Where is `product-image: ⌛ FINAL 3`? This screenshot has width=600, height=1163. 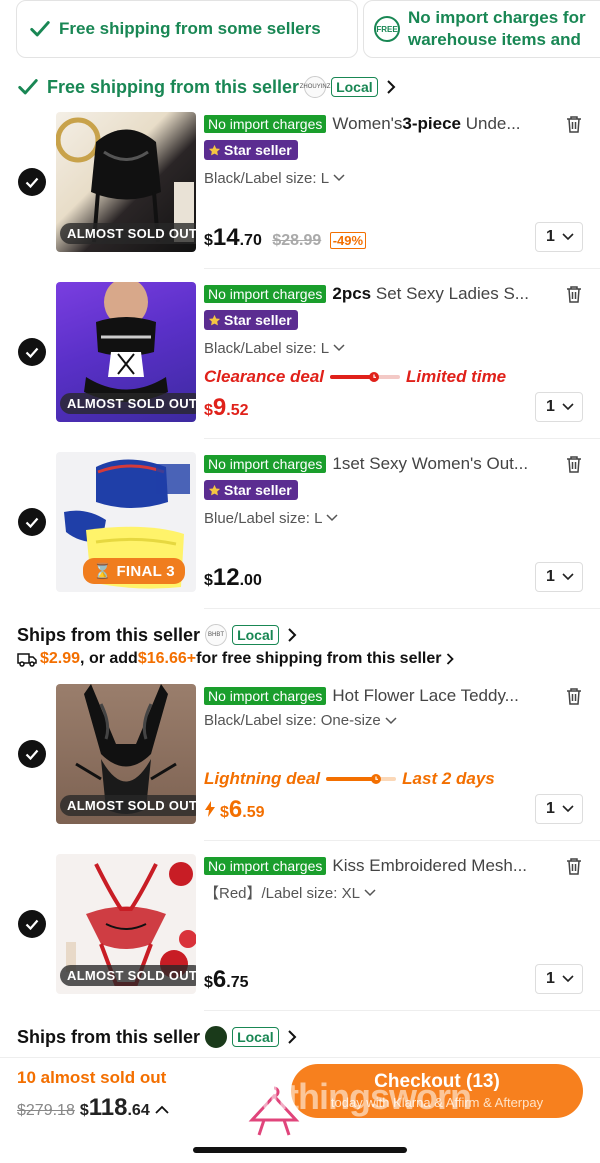
product-image: ⌛ FINAL 3 is located at coordinates (126, 522).